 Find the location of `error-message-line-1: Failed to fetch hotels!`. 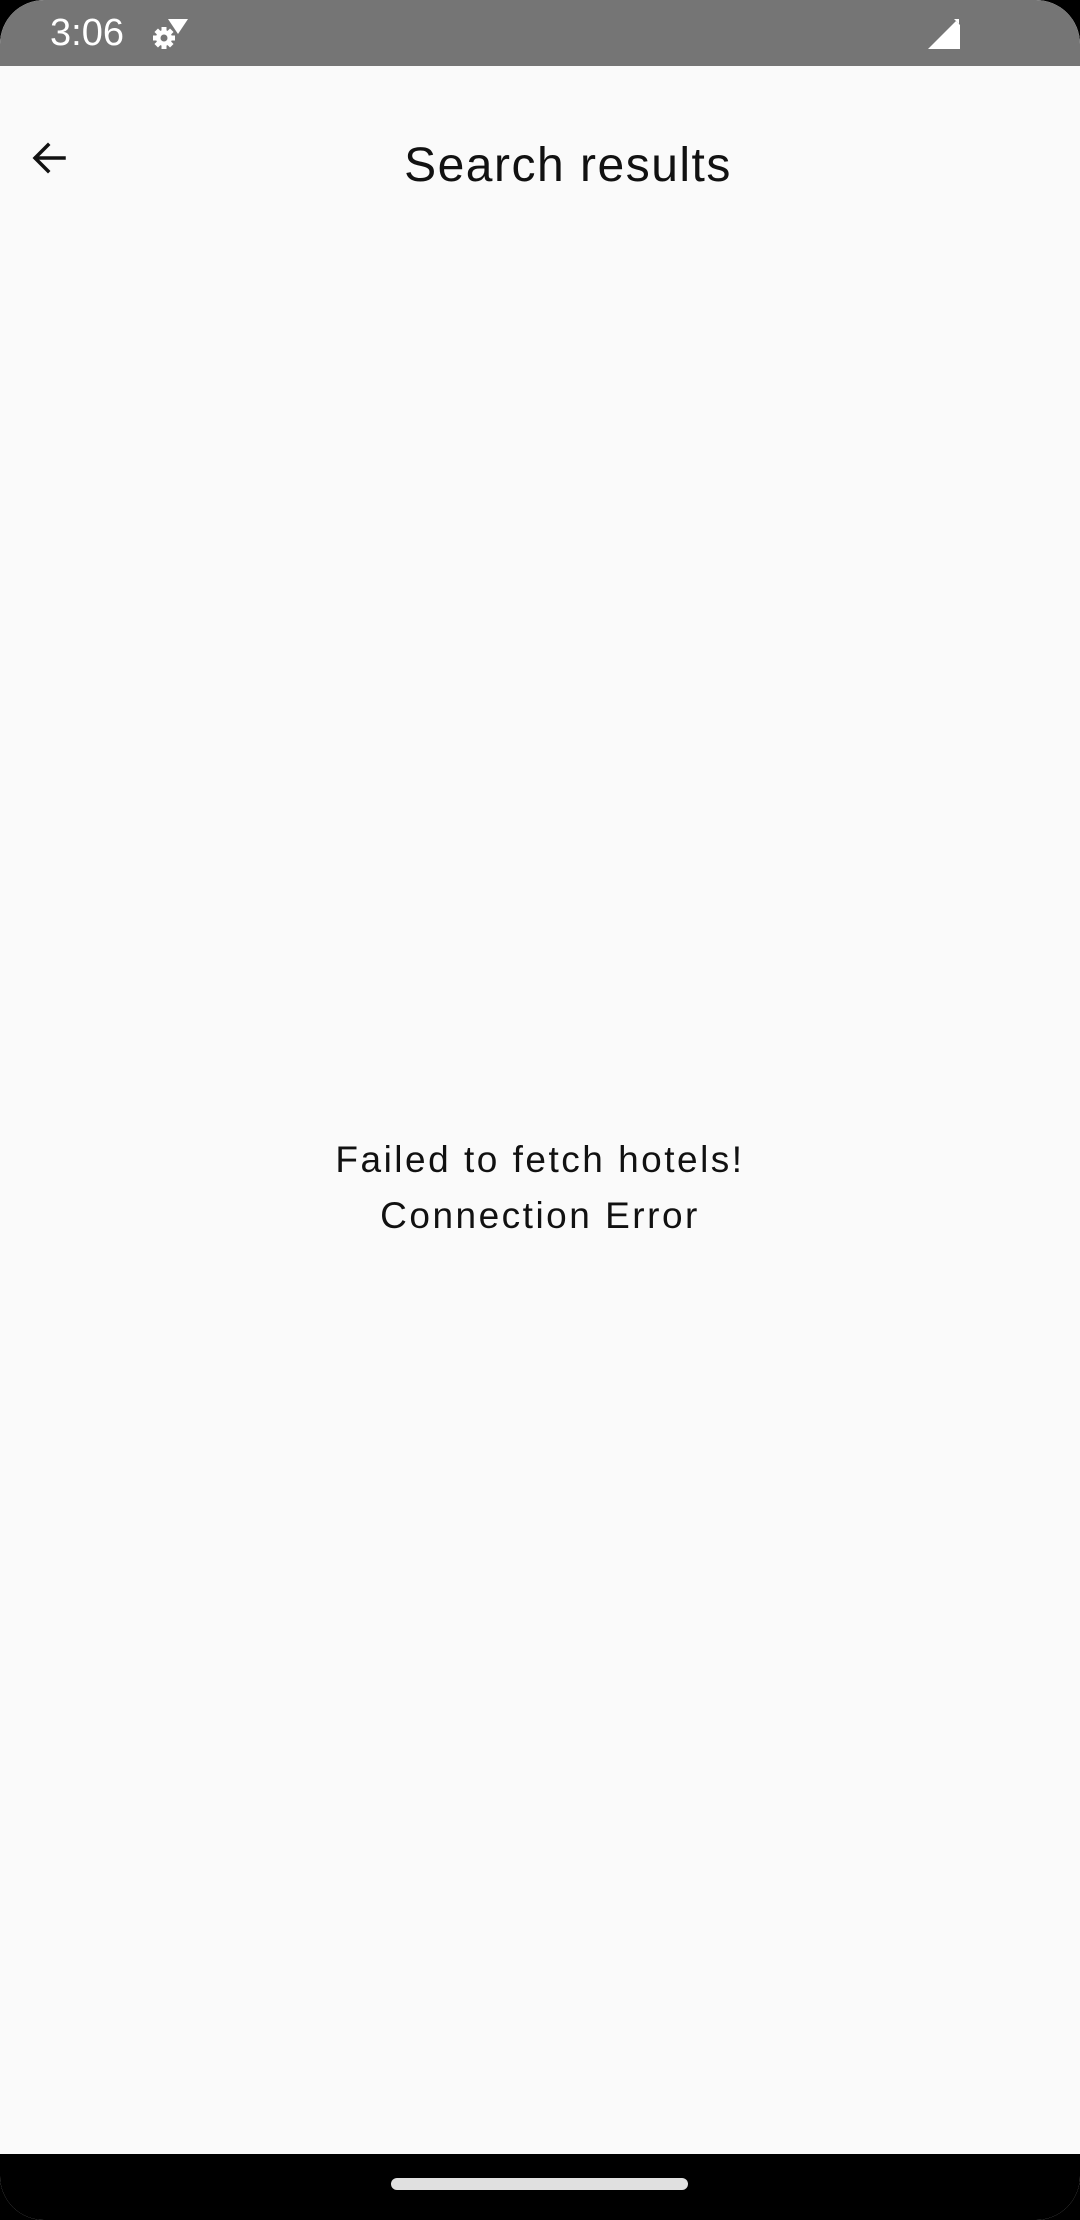

error-message-line-1: Failed to fetch hotels! is located at coordinates (540, 1159).